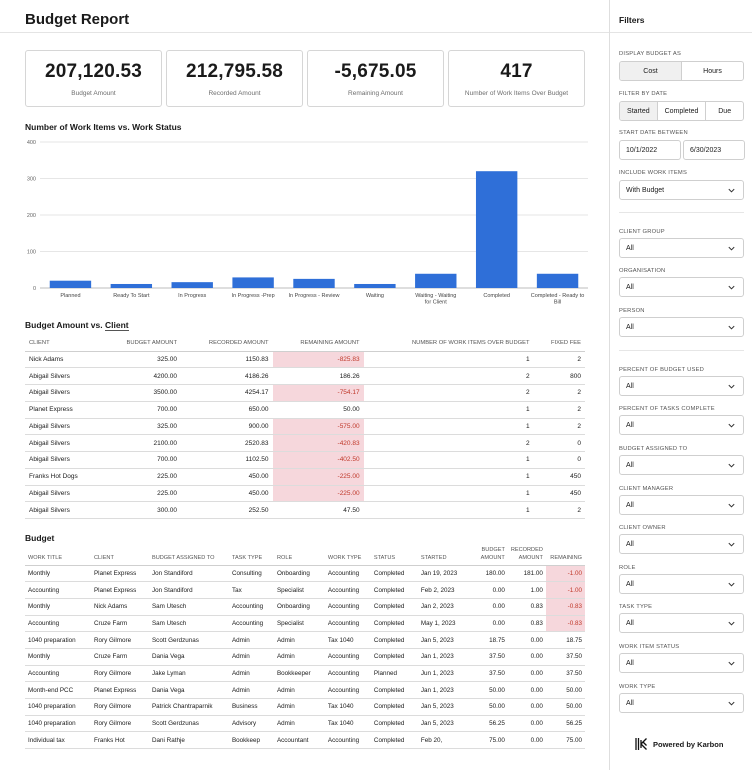 The image size is (752, 770). What do you see at coordinates (103, 127) in the screenshot?
I see `chart-title: Number of Work Items vs. Work Status` at bounding box center [103, 127].